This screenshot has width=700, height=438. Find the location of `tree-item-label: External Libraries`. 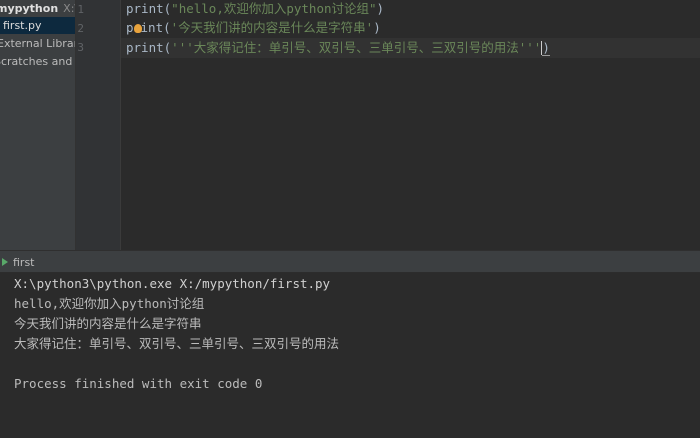

tree-item-label: External Libraries is located at coordinates (37, 43).